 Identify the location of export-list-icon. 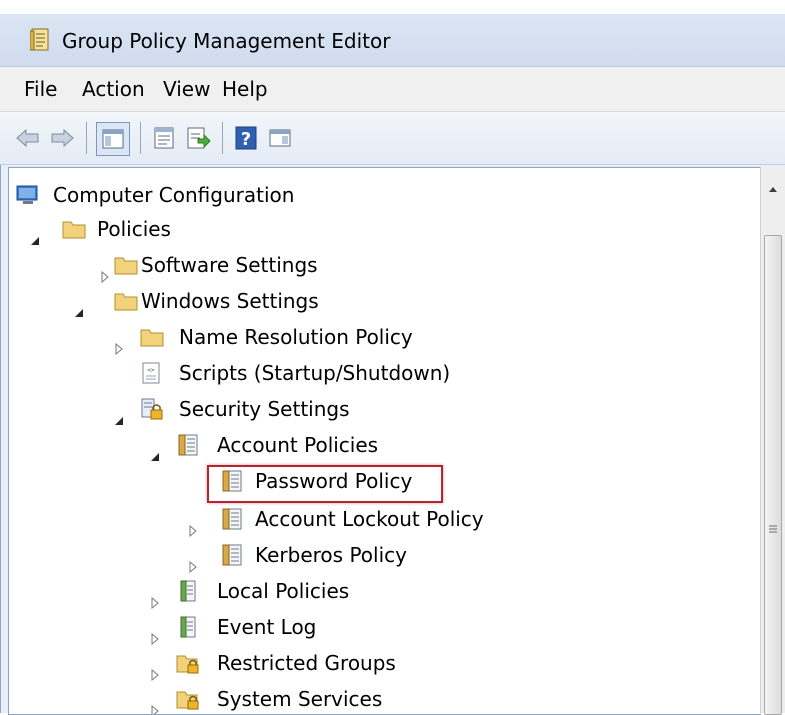
(198, 138).